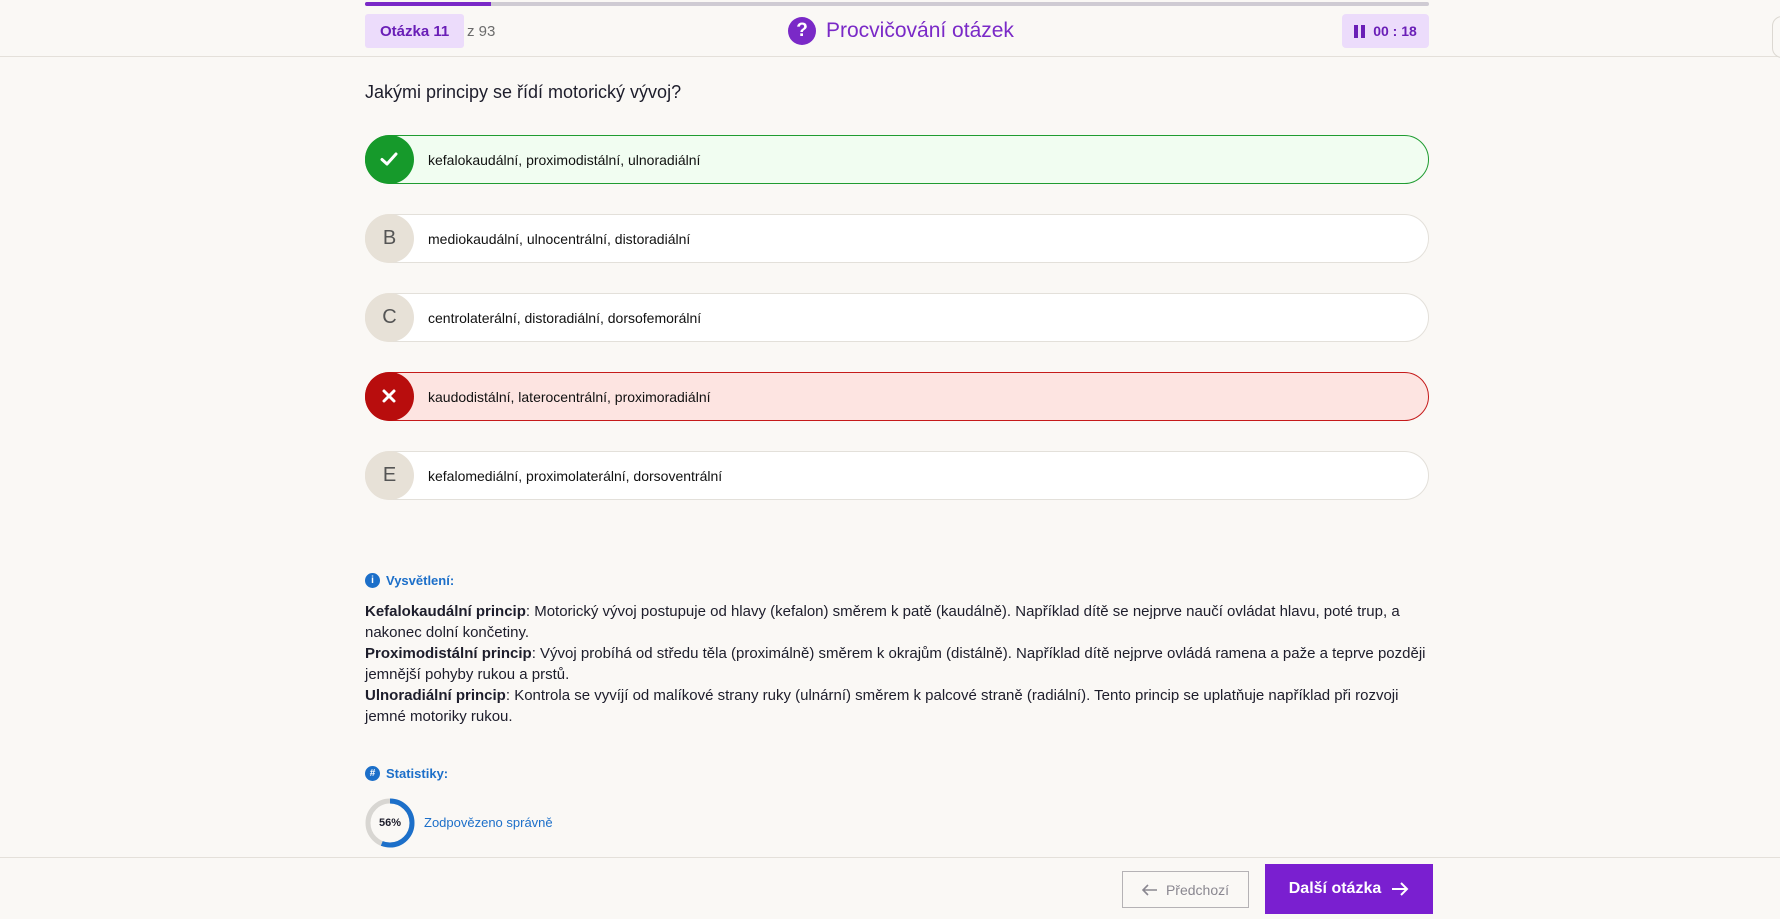  I want to click on explanation-heading-text: Vysvětlení:, so click(420, 580).